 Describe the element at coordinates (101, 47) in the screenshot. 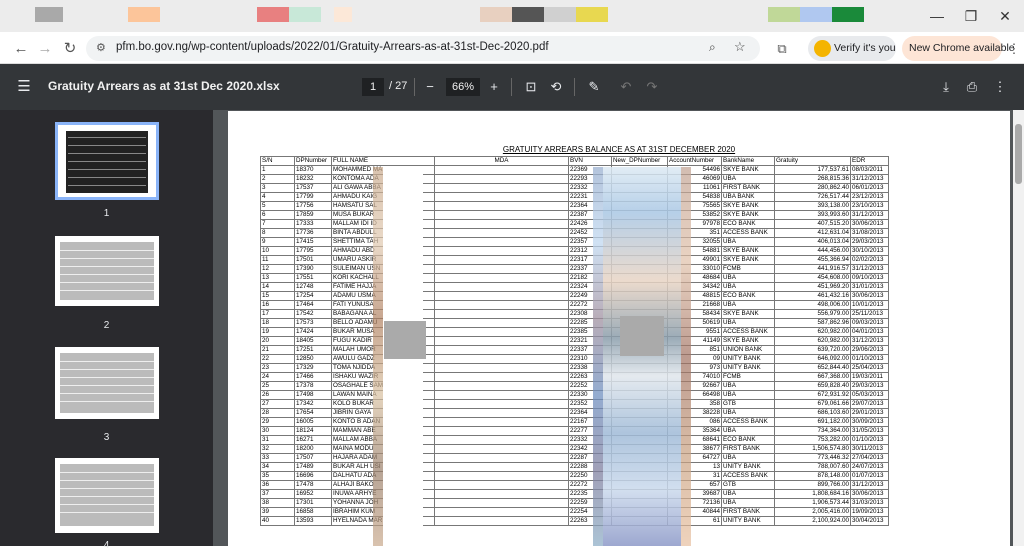

I see `site-info-icon: ⚙` at that location.